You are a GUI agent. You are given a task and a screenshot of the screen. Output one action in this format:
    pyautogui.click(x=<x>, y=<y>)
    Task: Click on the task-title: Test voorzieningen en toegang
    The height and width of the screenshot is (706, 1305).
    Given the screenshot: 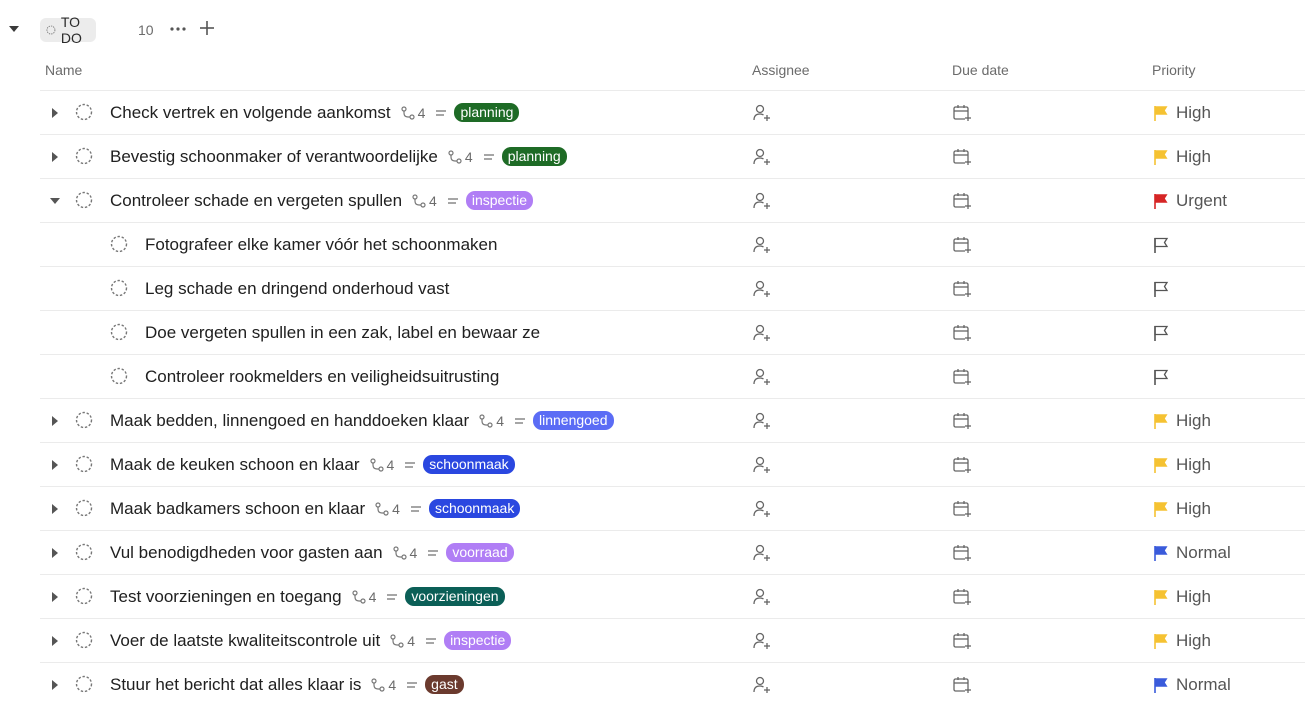 What is the action you would take?
    pyautogui.click(x=226, y=597)
    